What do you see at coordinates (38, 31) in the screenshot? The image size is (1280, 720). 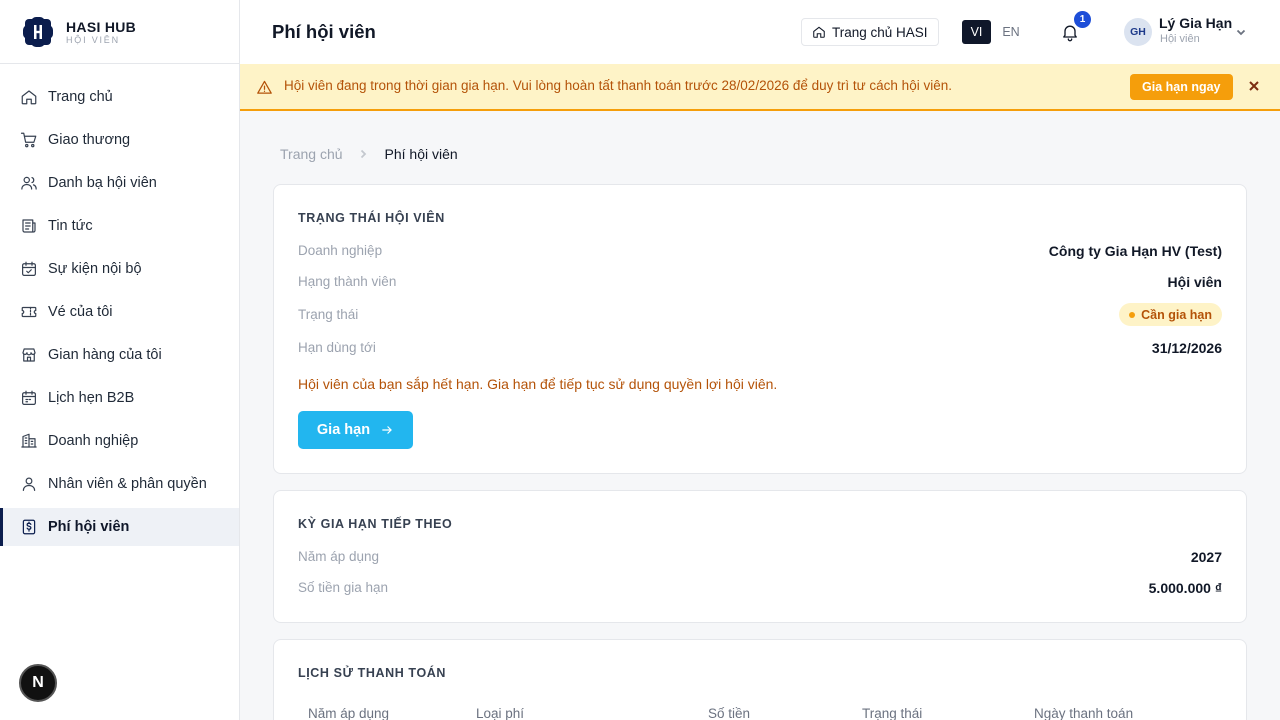 I see `hasi-logo-icon` at bounding box center [38, 31].